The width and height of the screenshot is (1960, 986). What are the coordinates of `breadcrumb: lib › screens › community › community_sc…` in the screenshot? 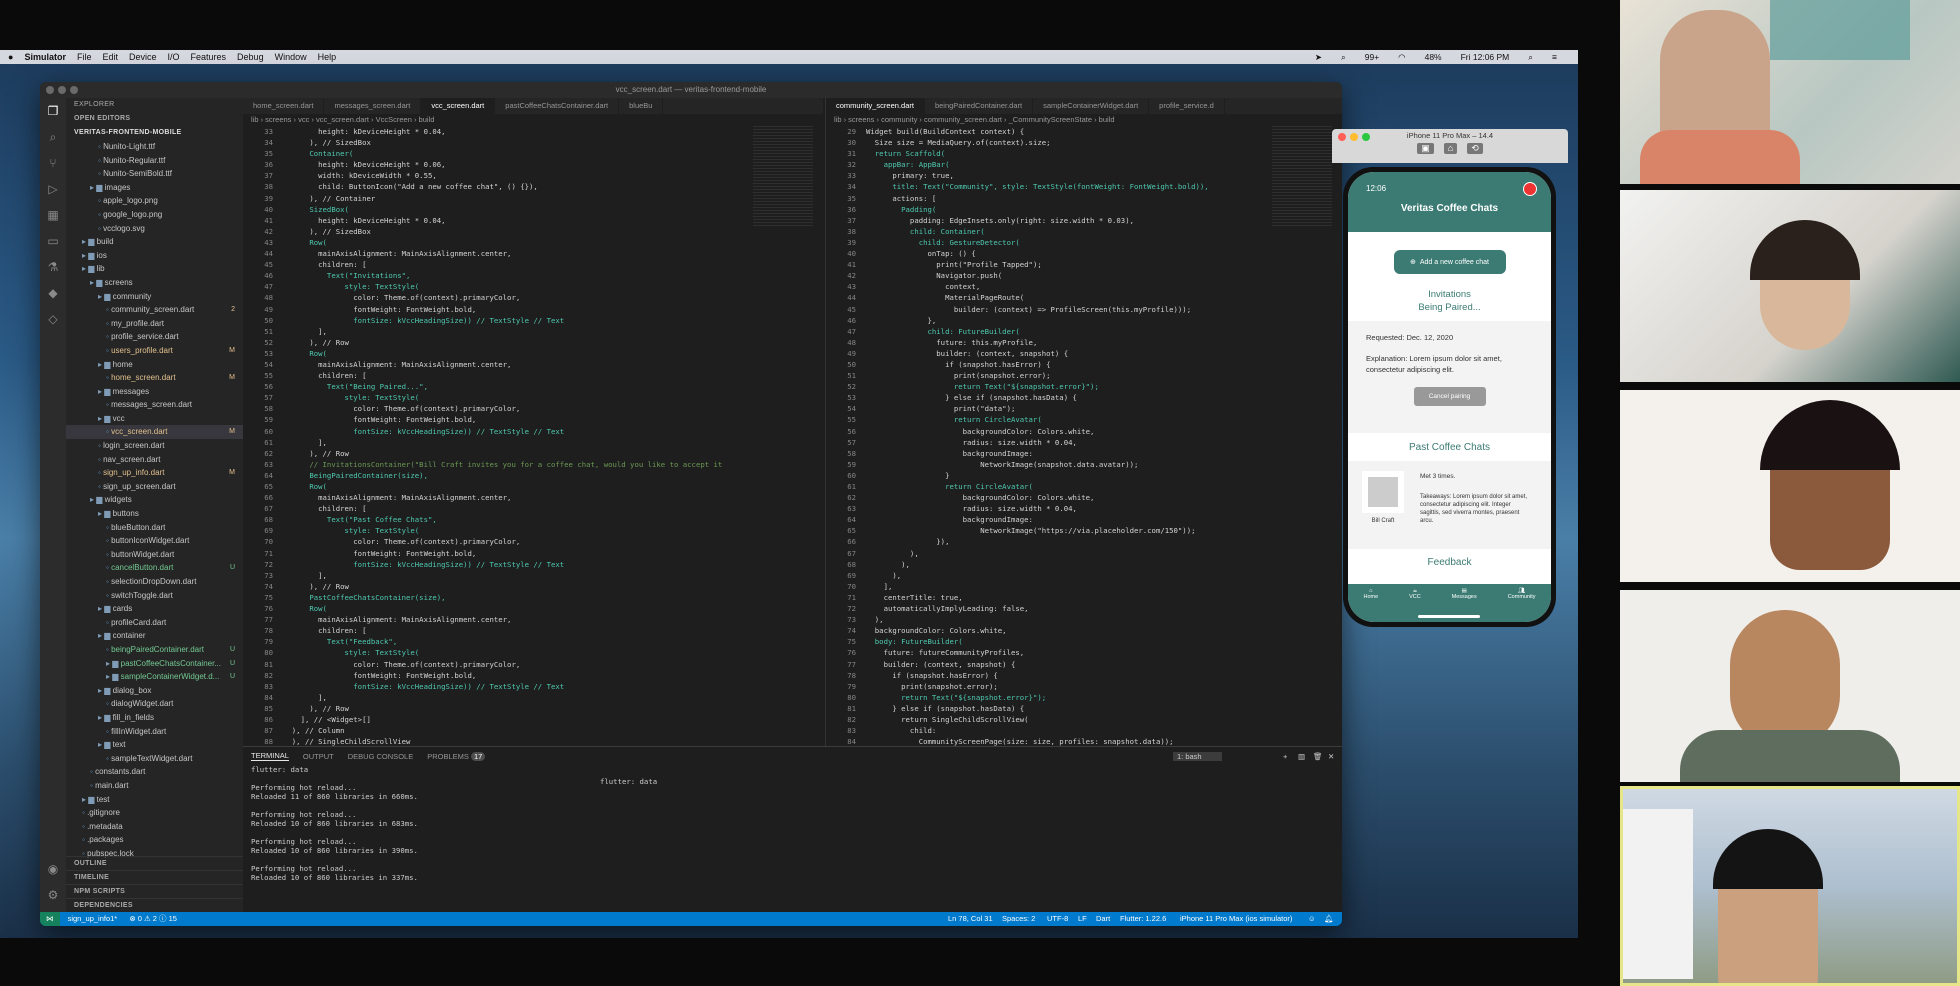 It's located at (1084, 120).